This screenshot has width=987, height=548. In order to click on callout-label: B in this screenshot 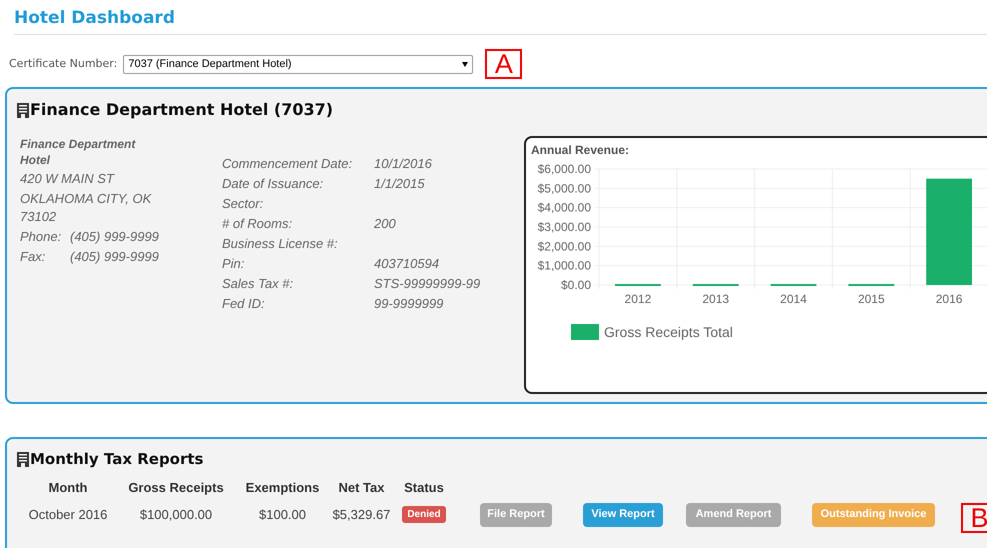, I will do `click(974, 518)`.